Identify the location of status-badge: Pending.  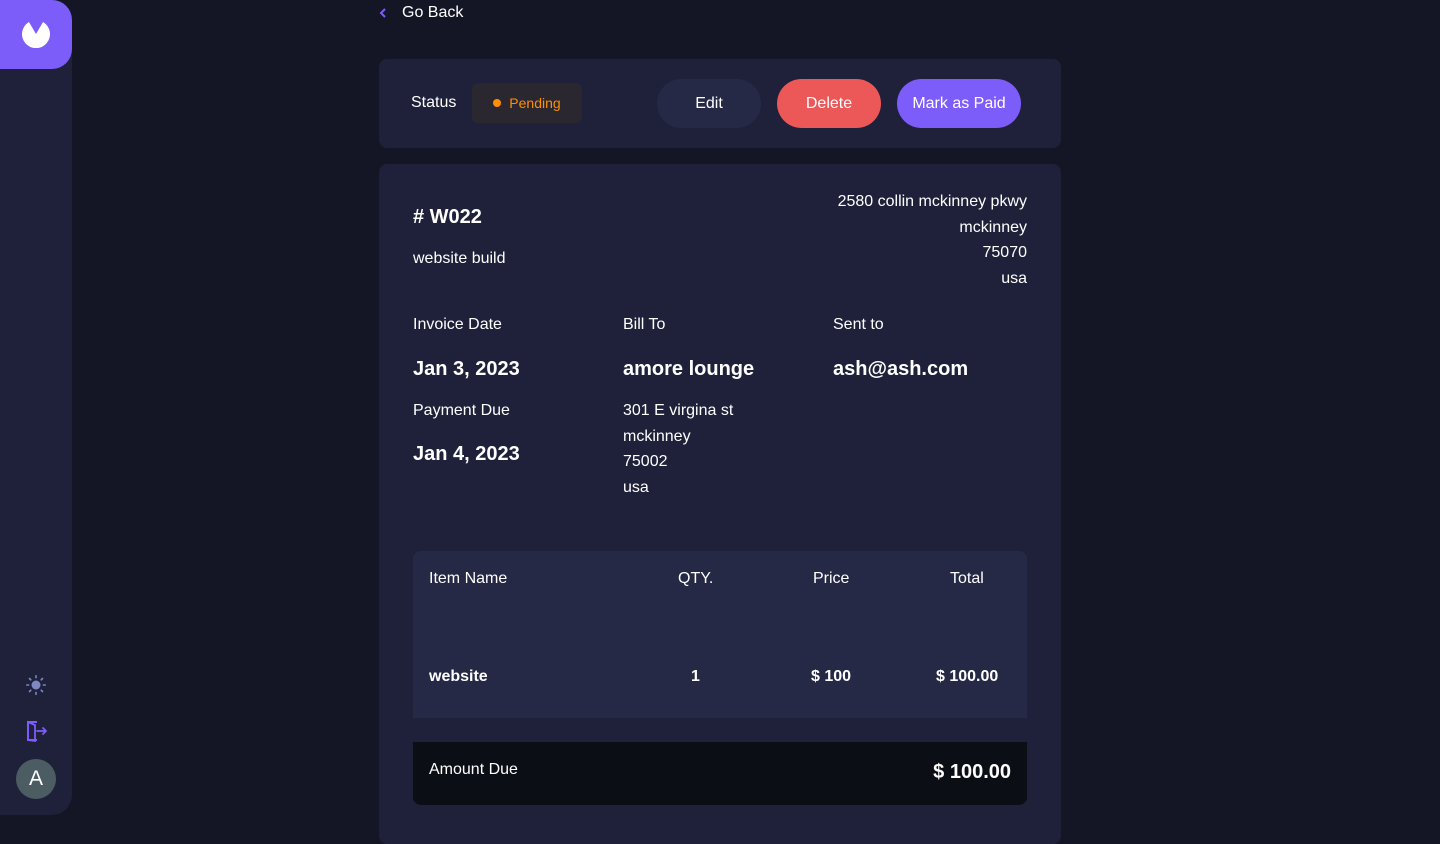
(527, 103).